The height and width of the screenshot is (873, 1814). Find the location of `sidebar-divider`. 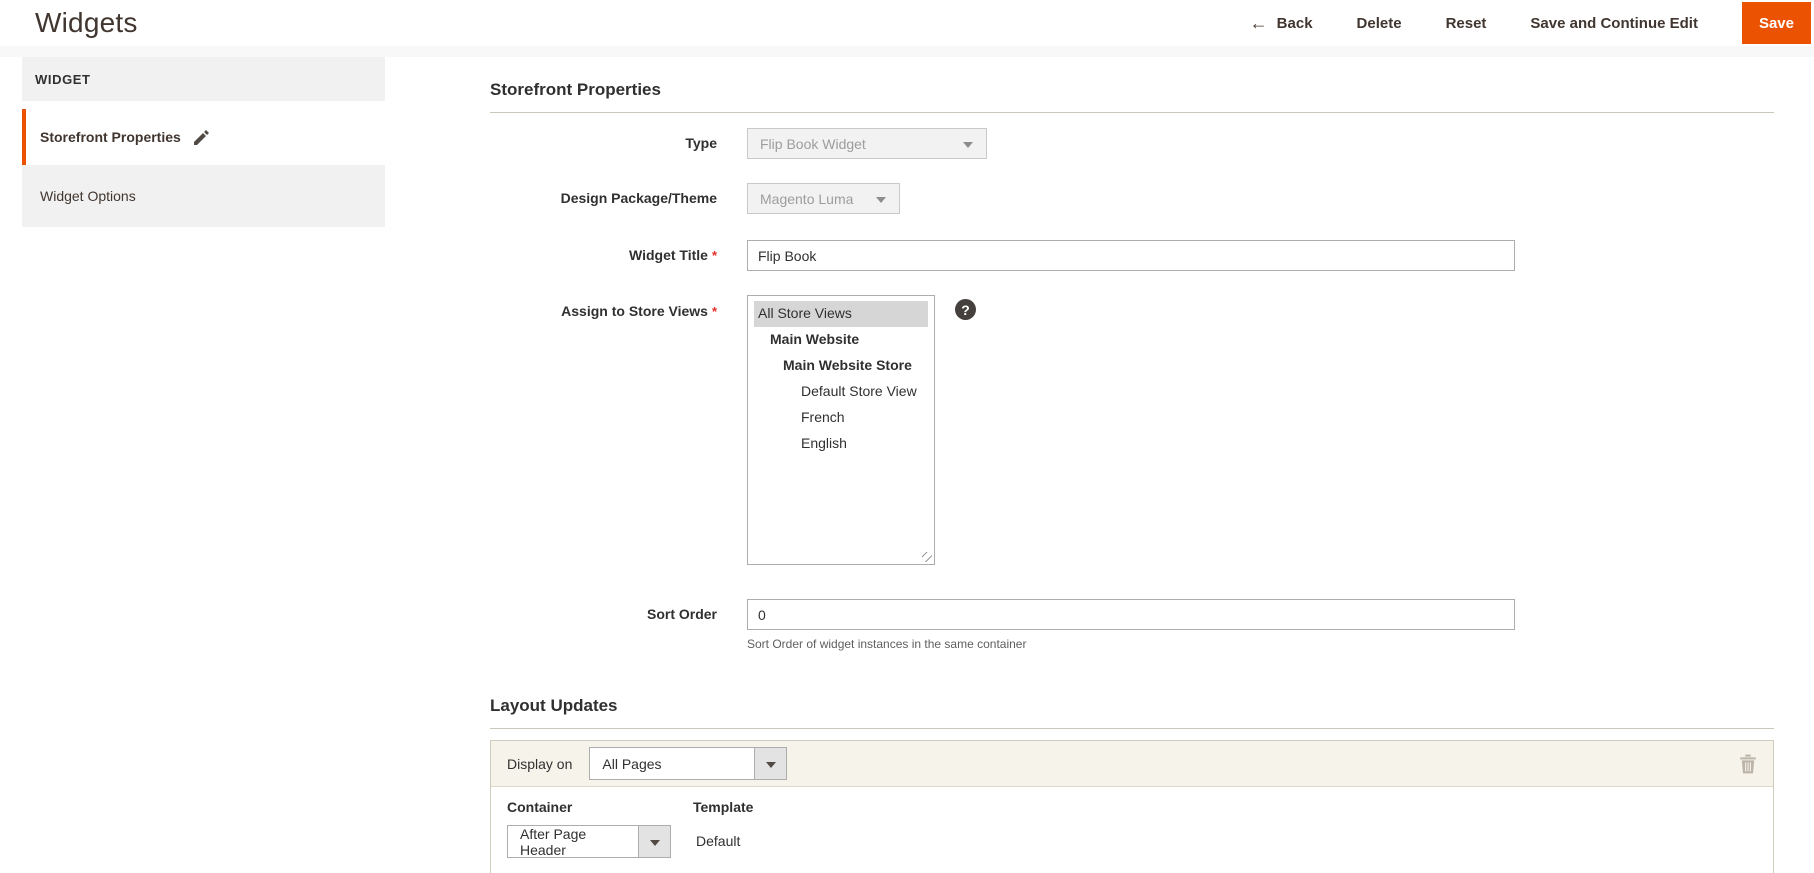

sidebar-divider is located at coordinates (203, 105).